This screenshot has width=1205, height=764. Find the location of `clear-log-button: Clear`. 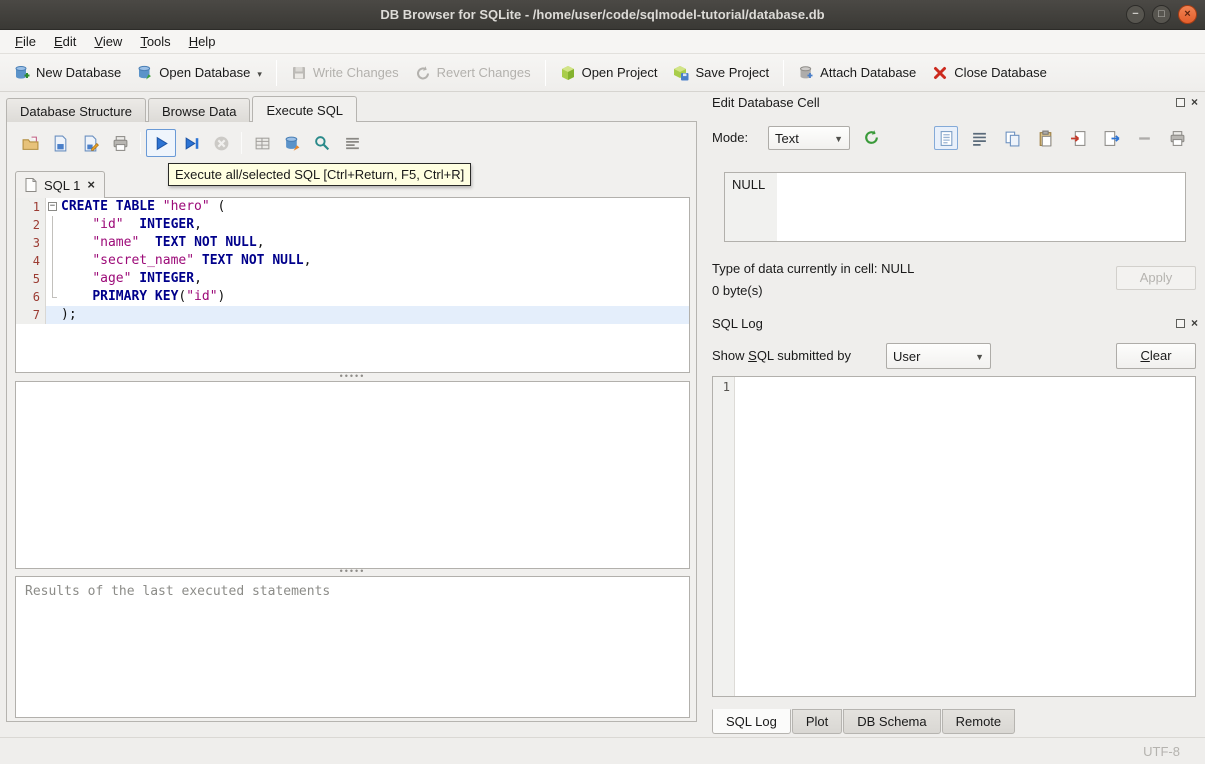

clear-log-button: Clear is located at coordinates (1156, 356).